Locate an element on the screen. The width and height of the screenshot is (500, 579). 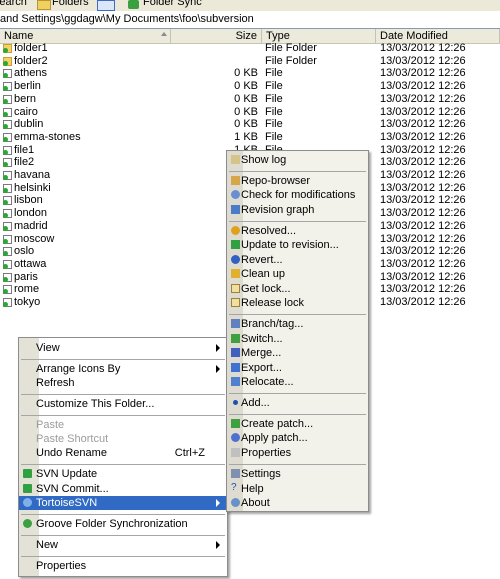
file-name: tokyo is located at coordinates (27, 302).